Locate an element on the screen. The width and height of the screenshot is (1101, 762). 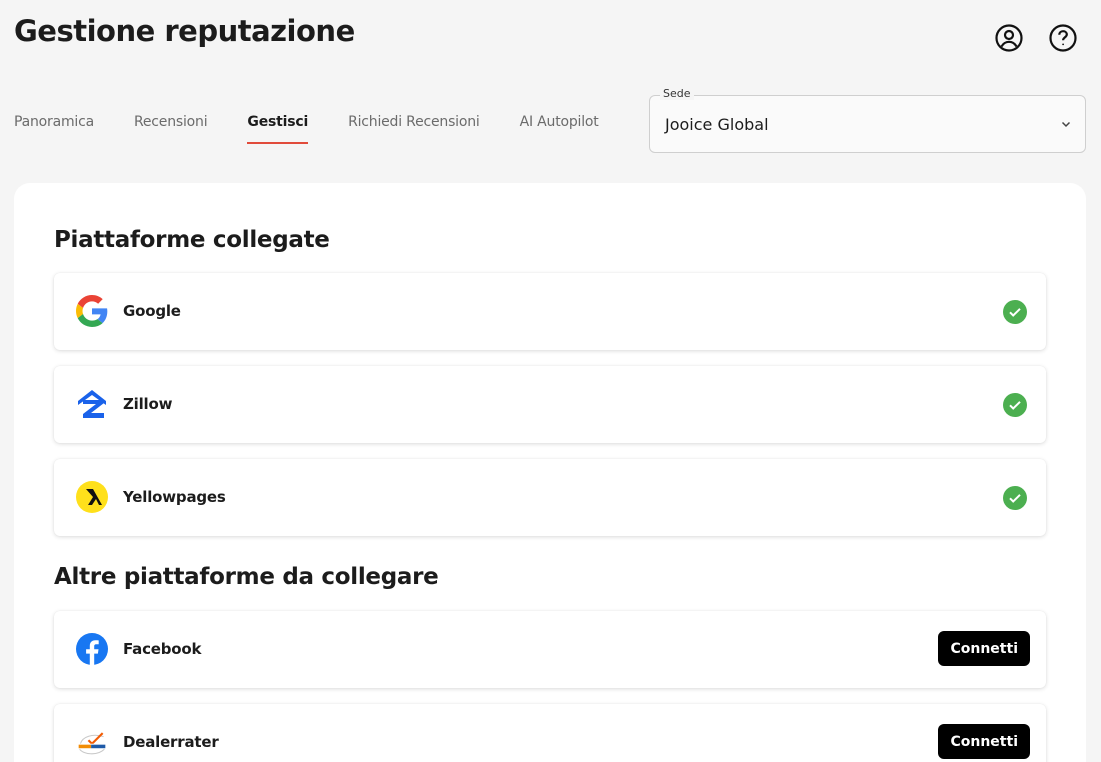
top-icons is located at coordinates (1036, 38).